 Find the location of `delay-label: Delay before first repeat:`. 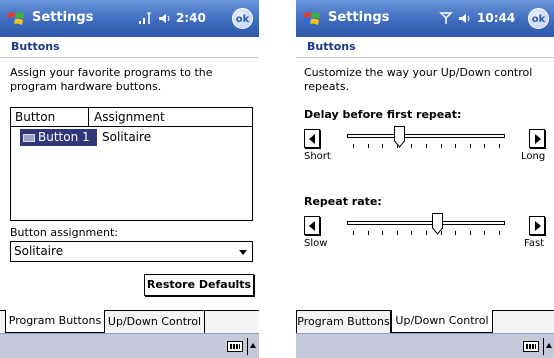

delay-label: Delay before first repeat: is located at coordinates (383, 114).